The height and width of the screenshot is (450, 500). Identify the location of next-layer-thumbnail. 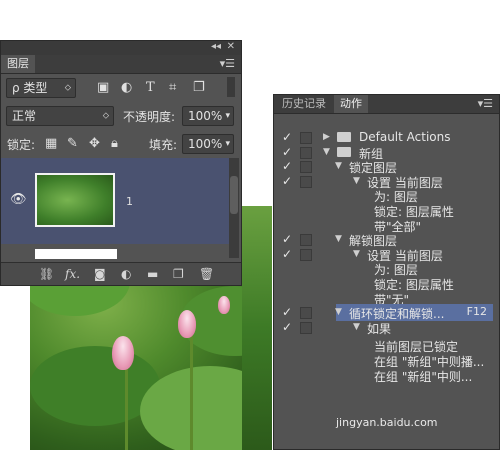
(76, 254).